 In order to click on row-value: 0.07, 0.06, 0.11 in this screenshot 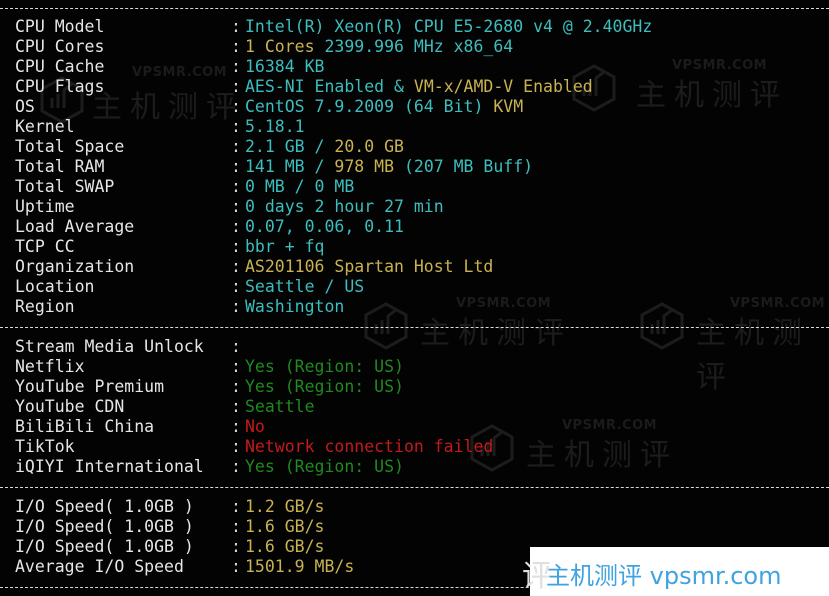, I will do `click(324, 226)`.